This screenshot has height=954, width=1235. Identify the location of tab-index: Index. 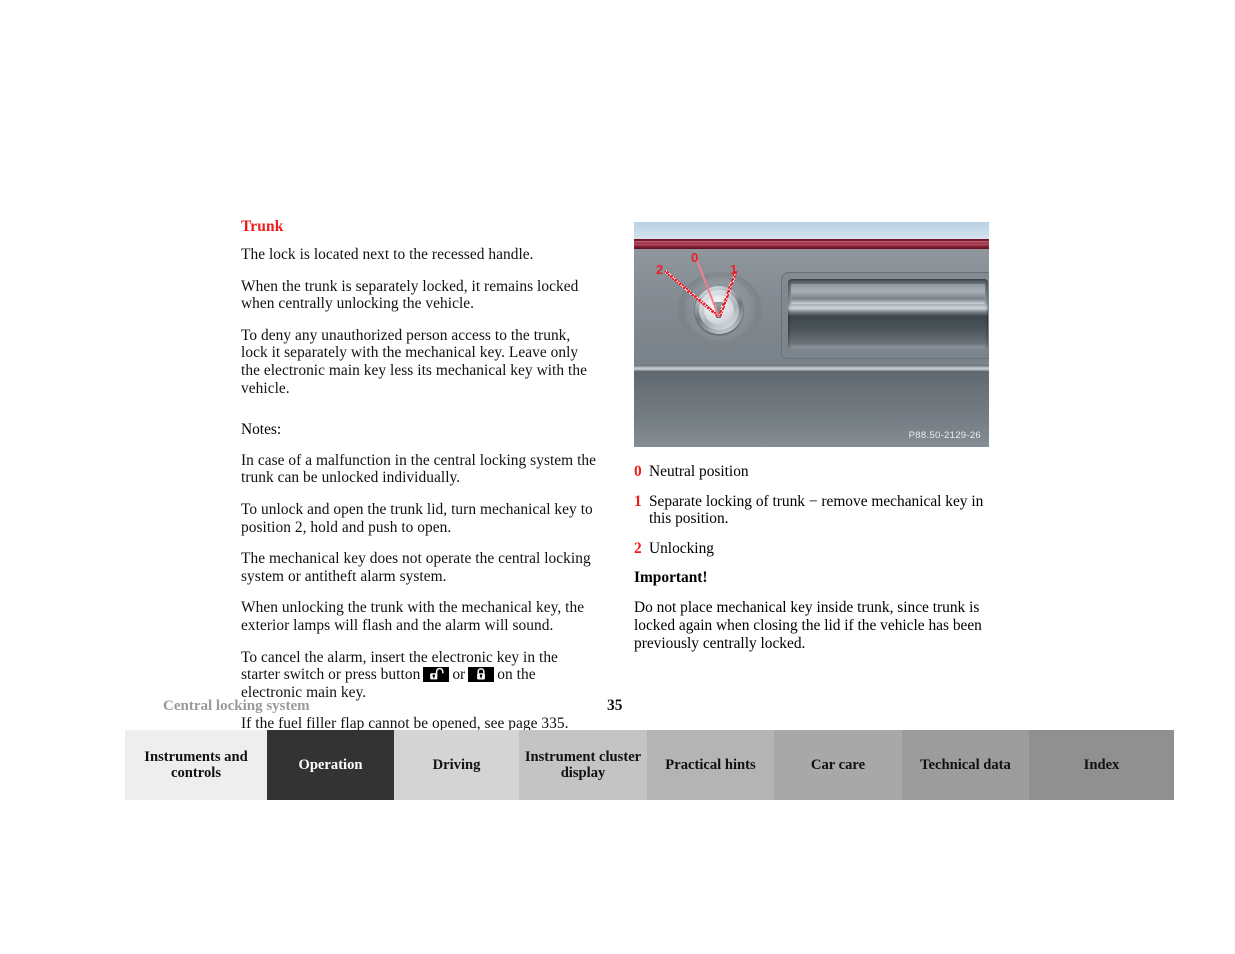
(1101, 765).